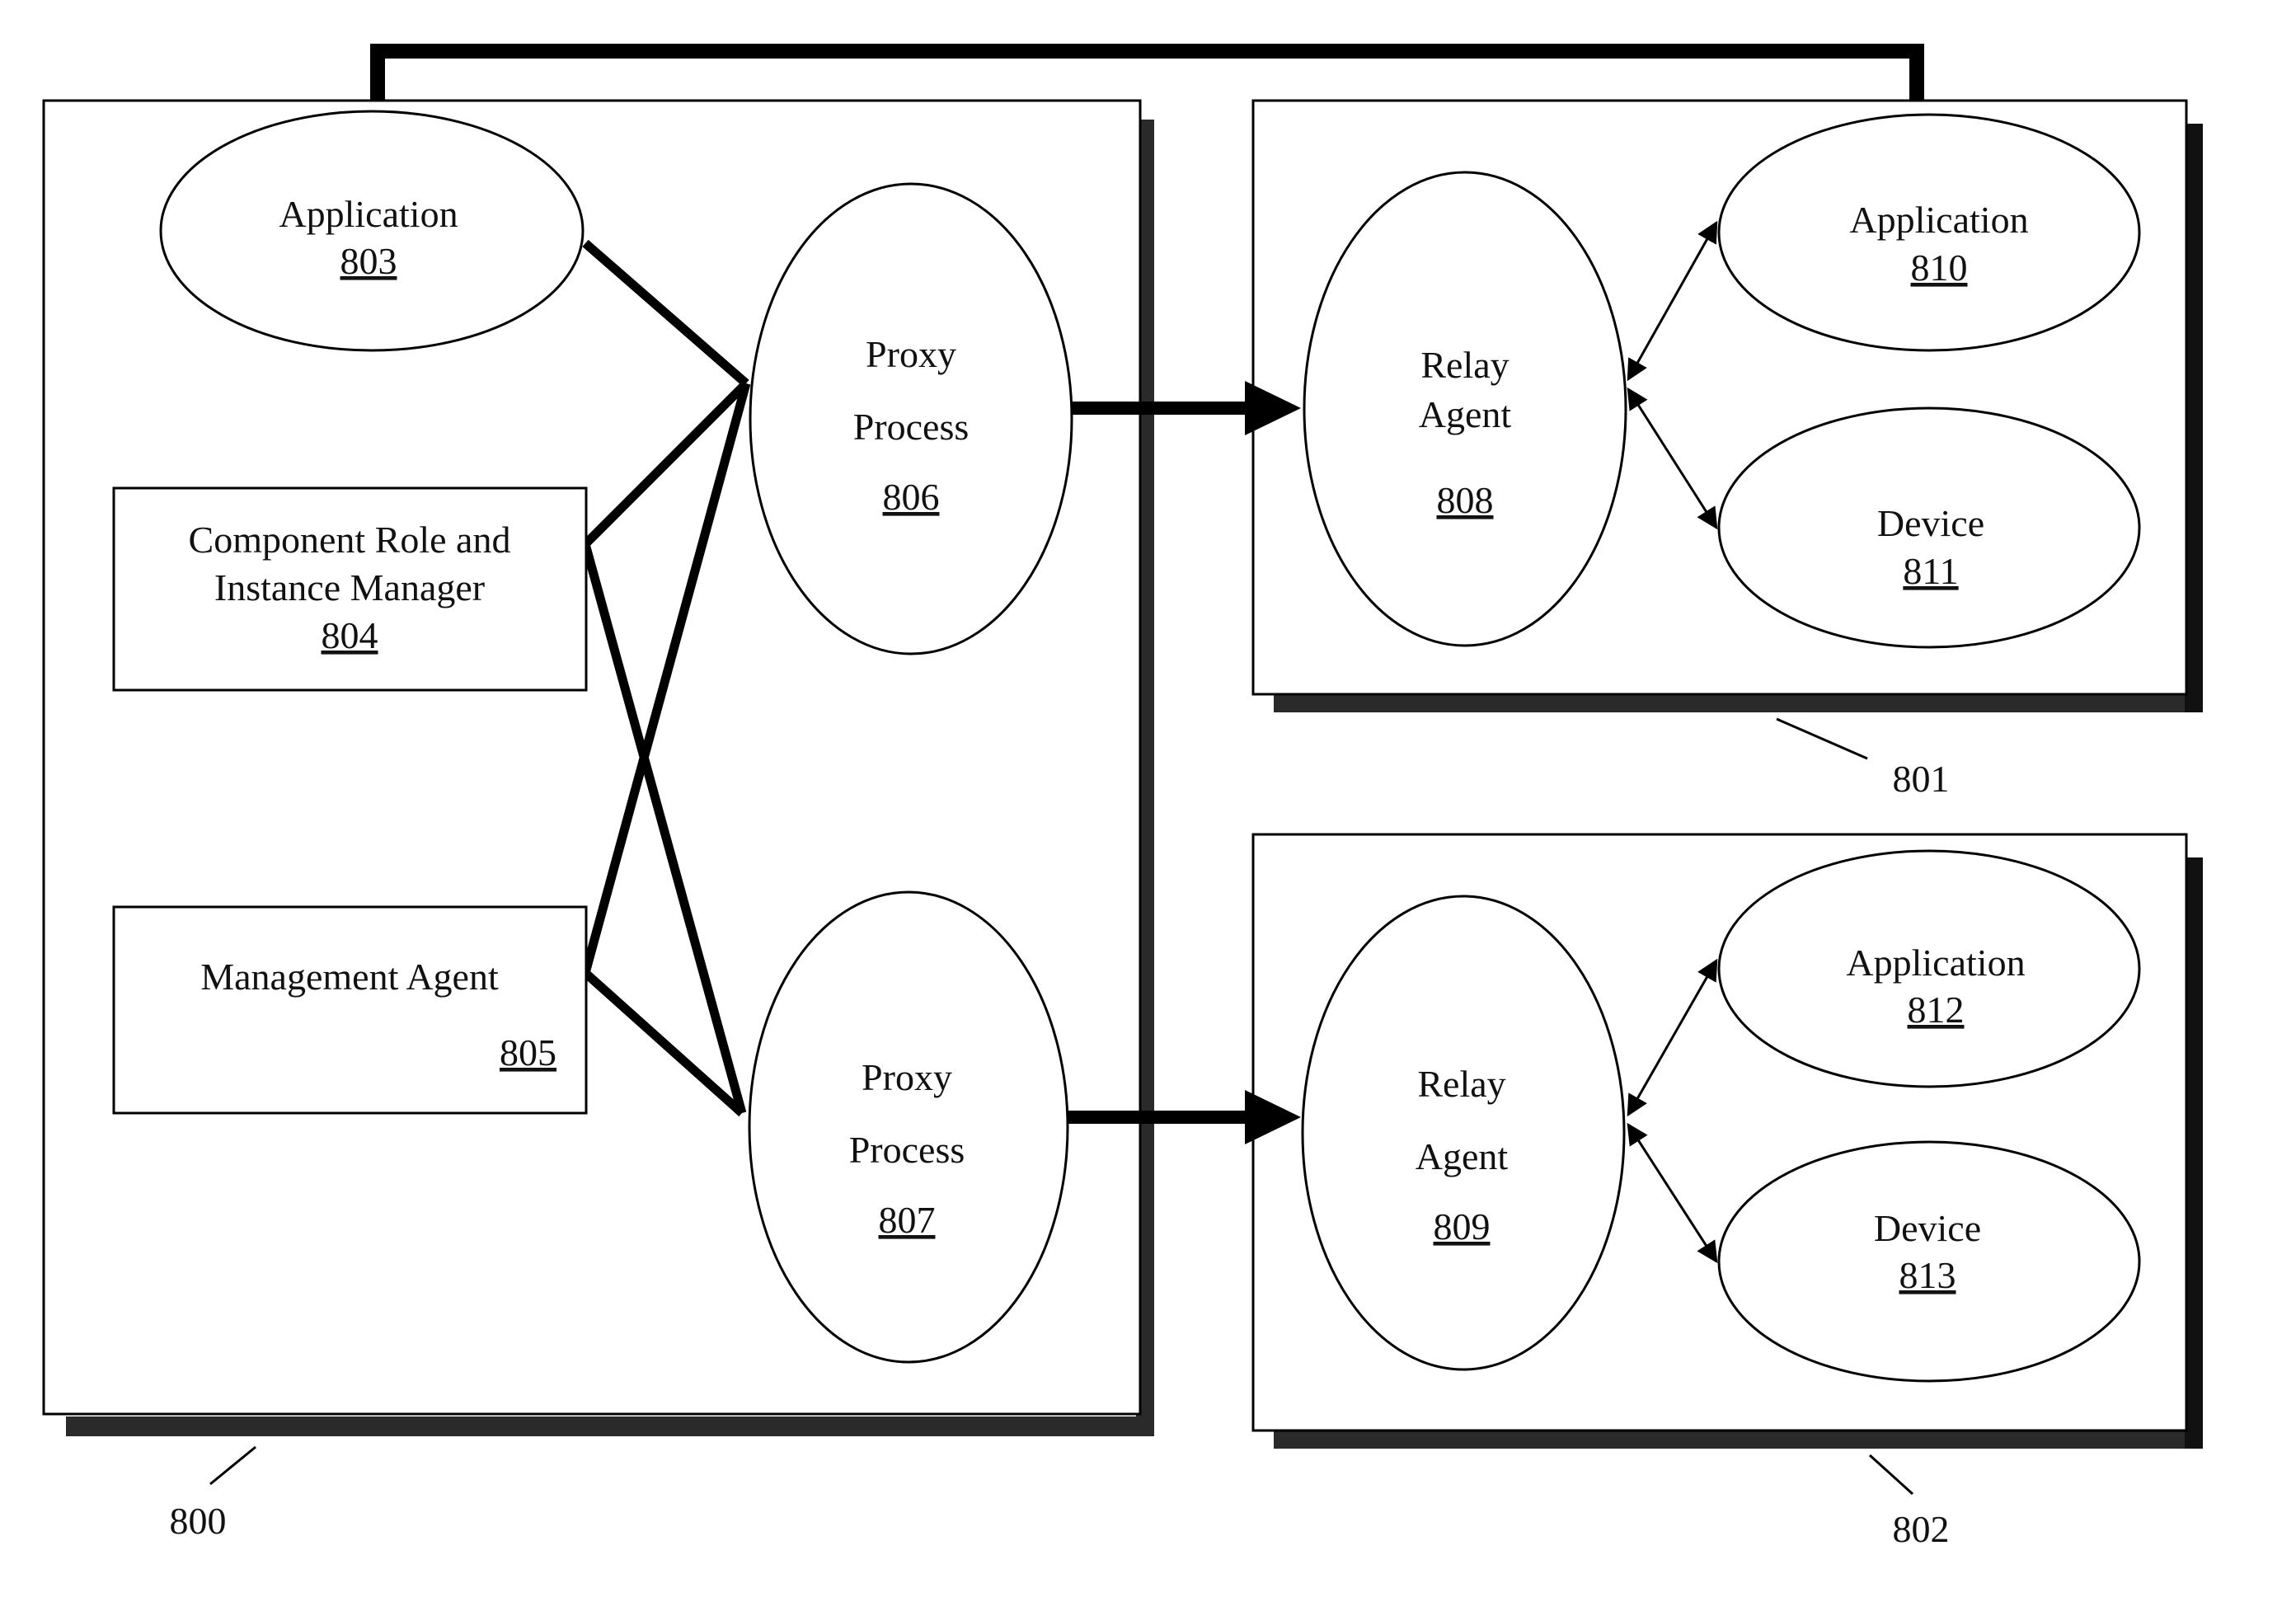 The width and height of the screenshot is (2296, 1602). I want to click on node-number: 804, so click(350, 635).